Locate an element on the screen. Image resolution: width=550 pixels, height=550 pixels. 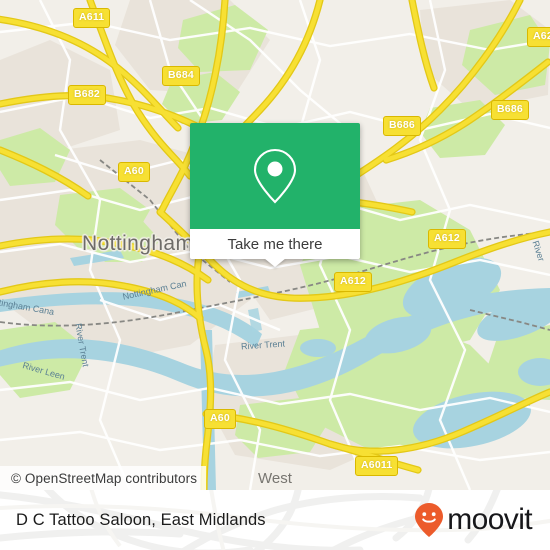
popup-action: Take me there is located at coordinates (275, 248).